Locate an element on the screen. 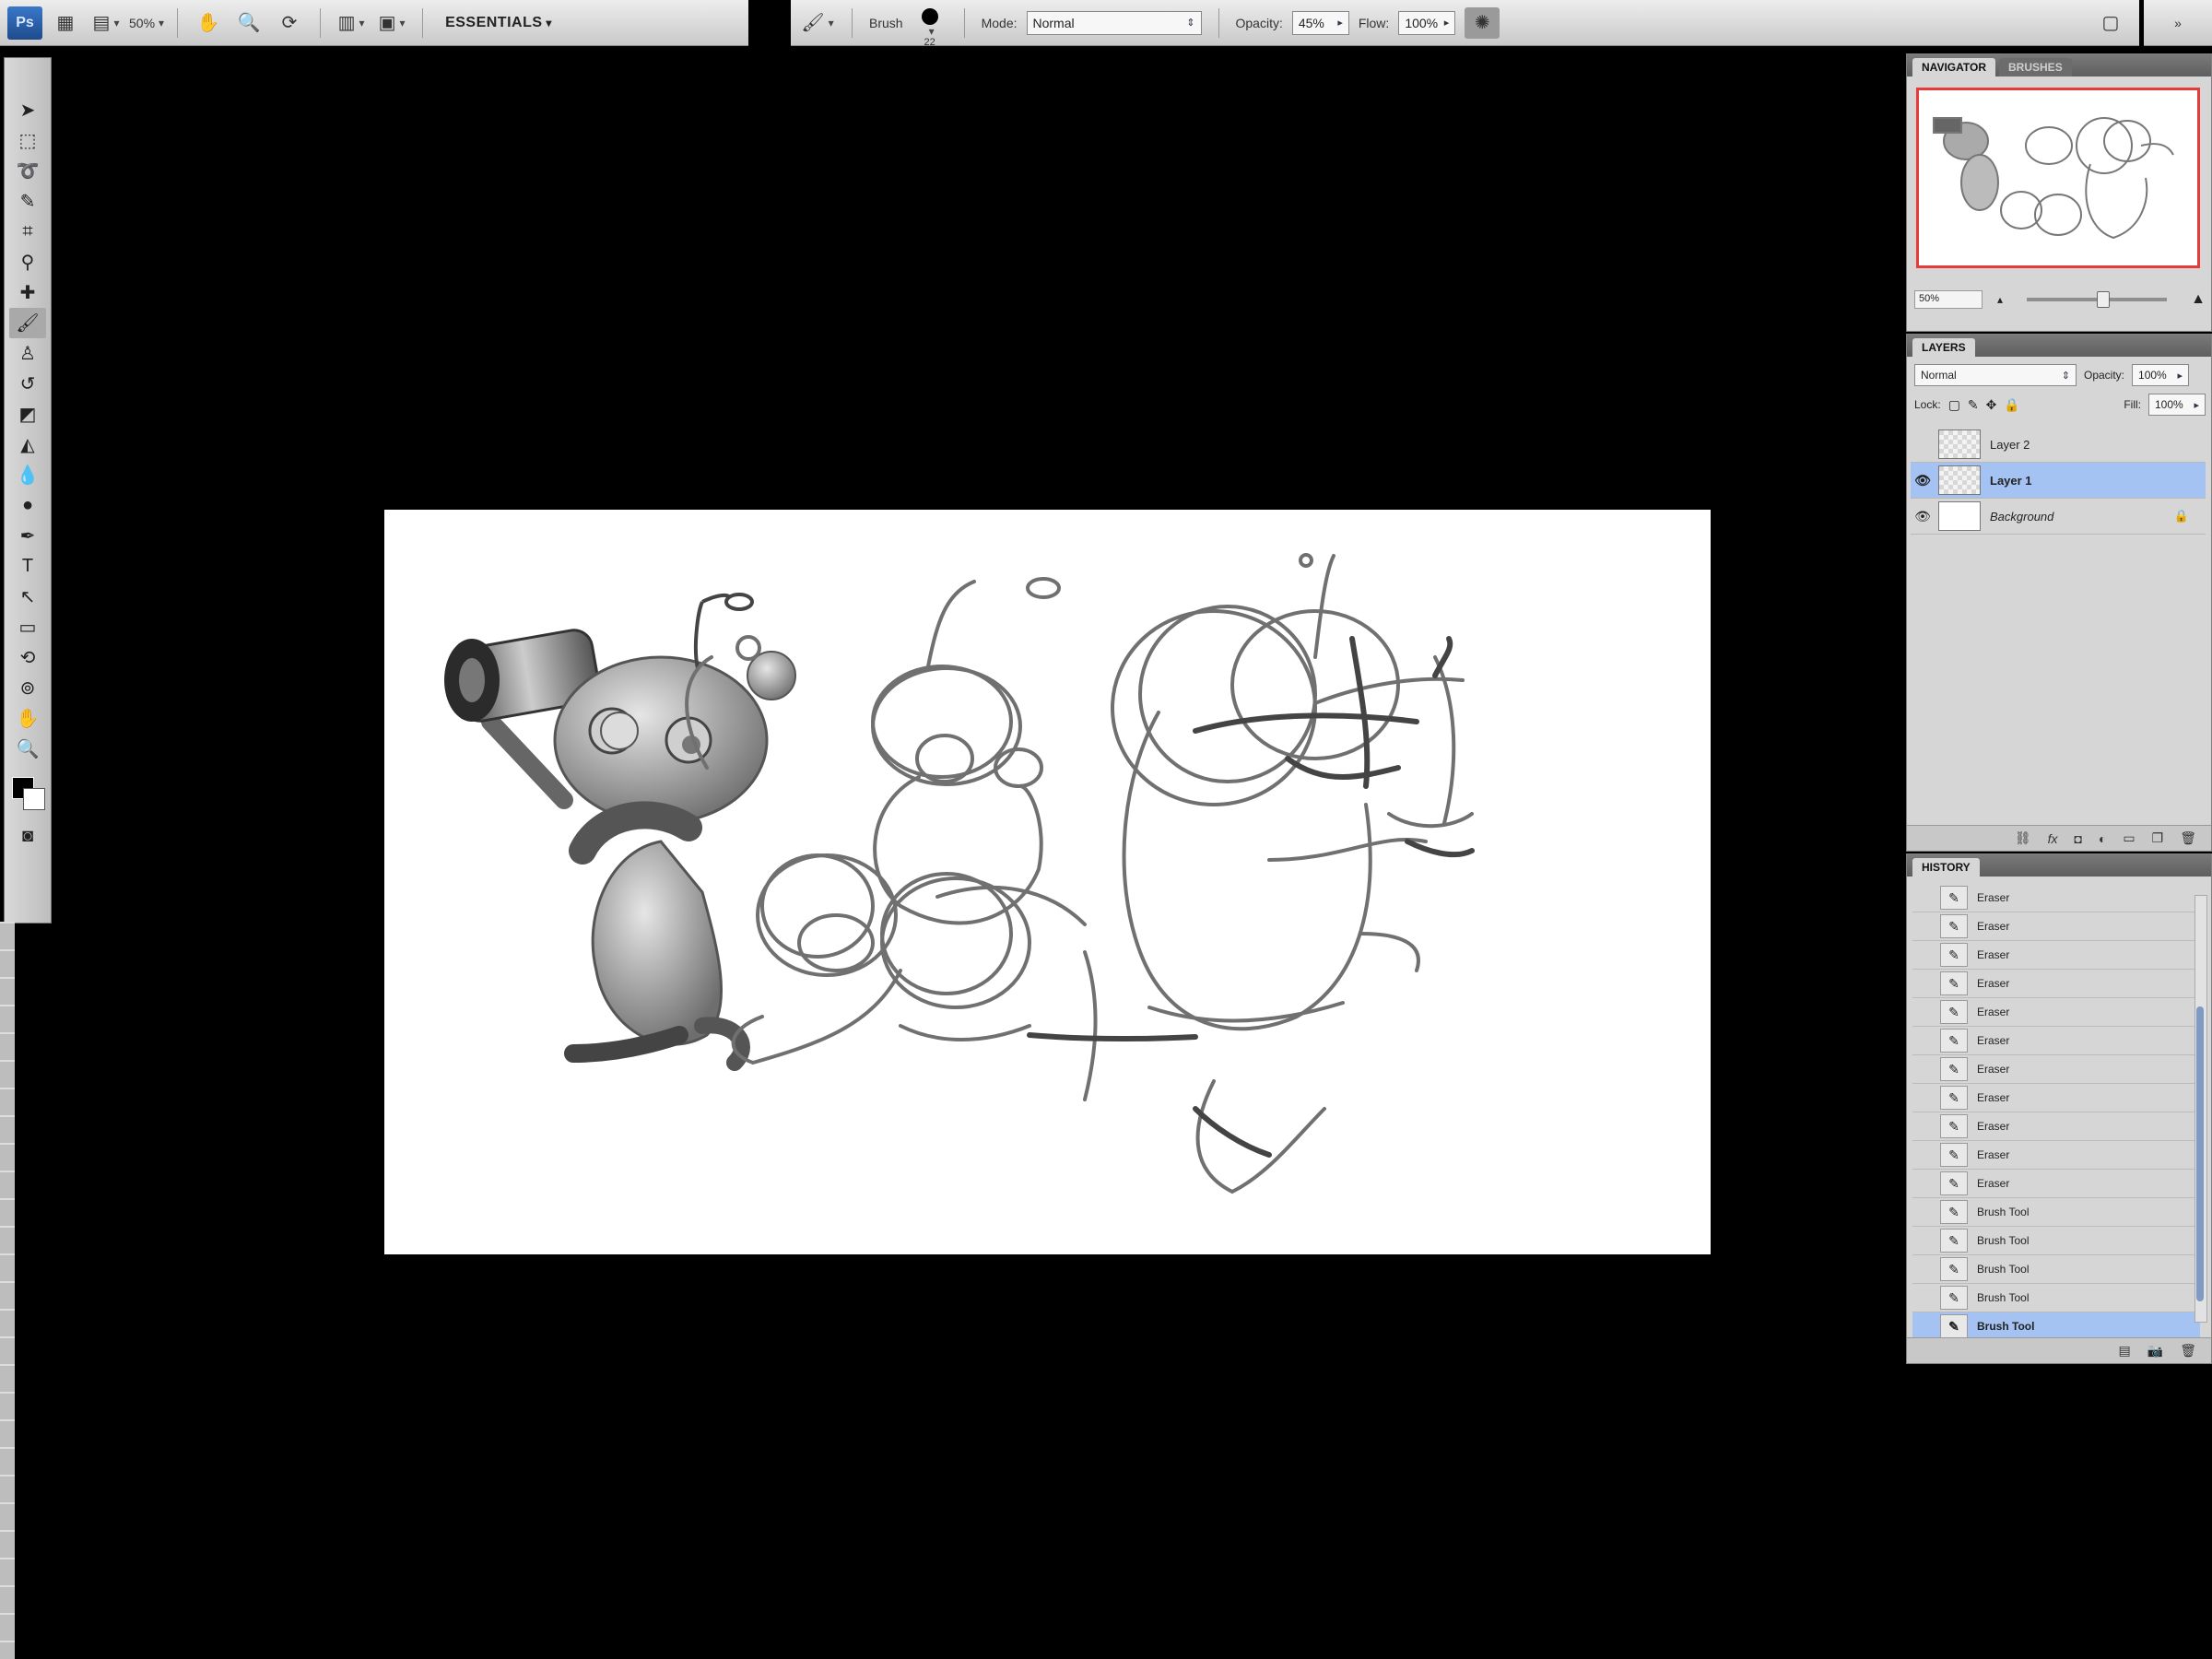 This screenshot has height=1659, width=2212. hand-tool-icon: ✋ is located at coordinates (27, 718).